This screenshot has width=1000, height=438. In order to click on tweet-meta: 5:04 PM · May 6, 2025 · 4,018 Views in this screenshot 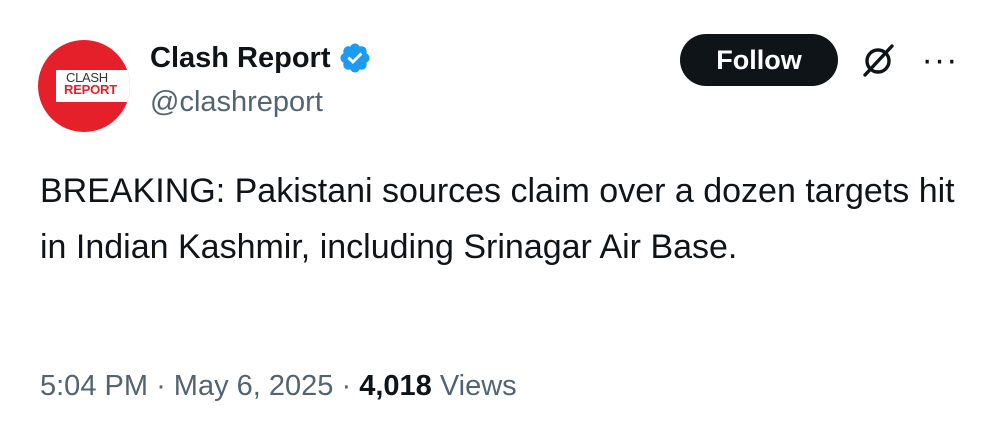, I will do `click(278, 386)`.